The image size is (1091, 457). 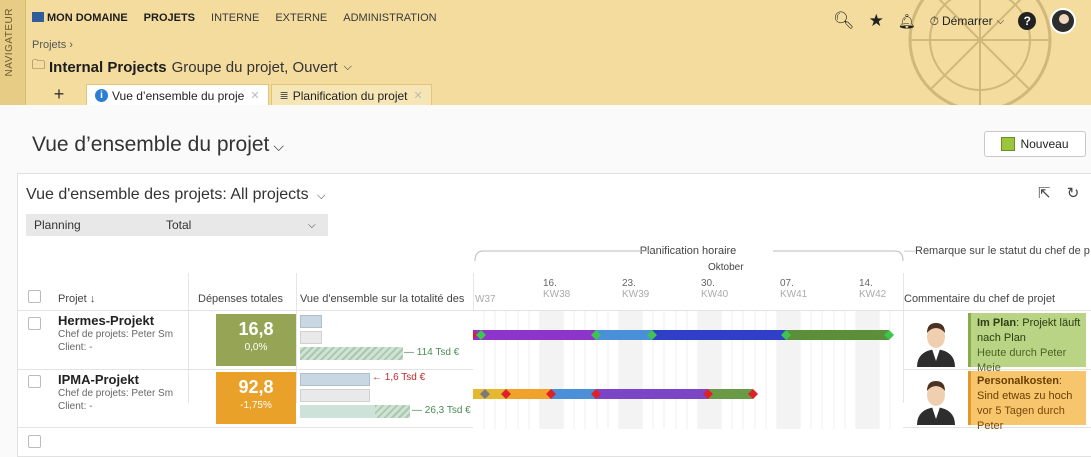 I want to click on budget-overview-chart: — 114 Tsd €, so click(x=386, y=340).